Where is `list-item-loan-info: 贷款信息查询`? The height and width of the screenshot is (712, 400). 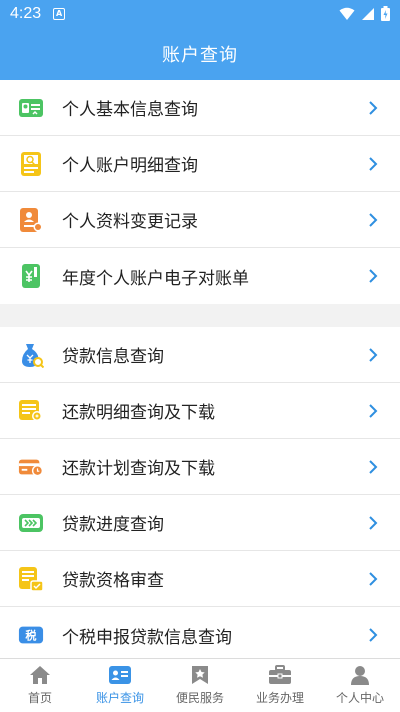
list-item-loan-info: 贷款信息查询 is located at coordinates (200, 355).